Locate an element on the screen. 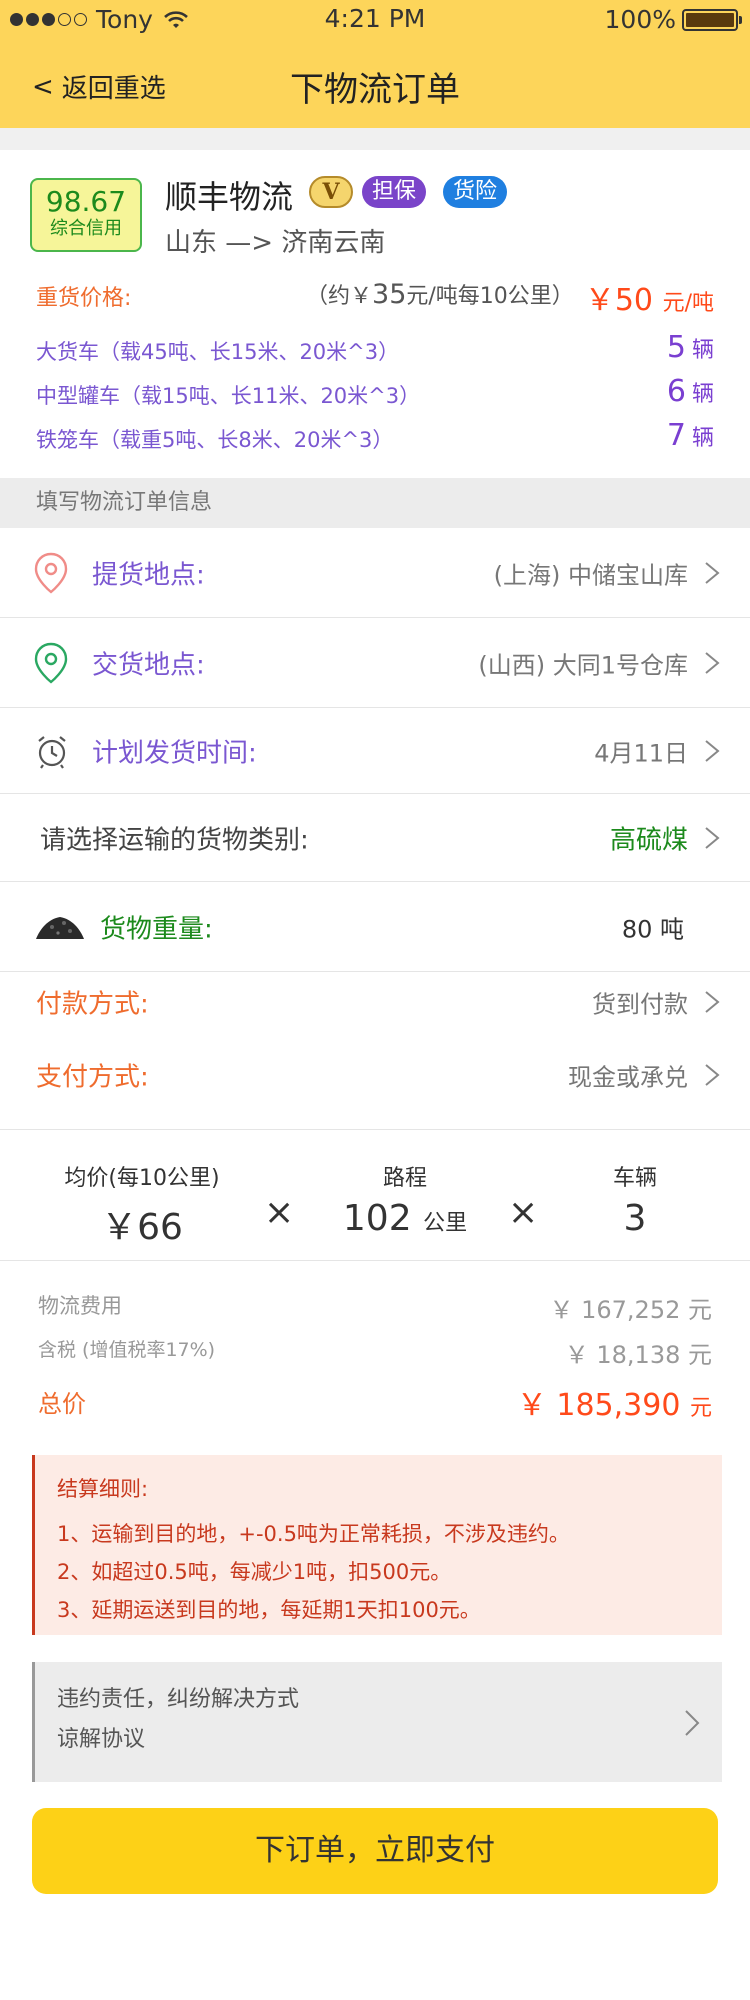  distance-value: 102 公里 is located at coordinates (405, 1218).